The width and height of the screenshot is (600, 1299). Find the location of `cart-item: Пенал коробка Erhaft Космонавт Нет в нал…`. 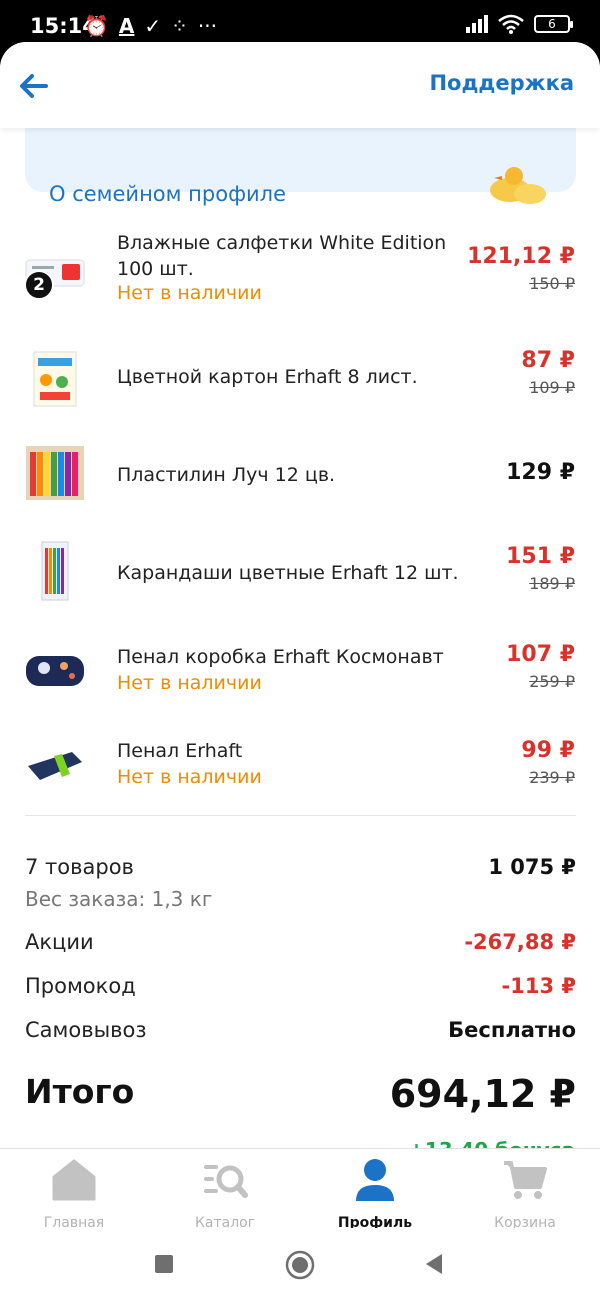

cart-item: Пенал коробка Erhaft Космонавт Нет в нал… is located at coordinates (300, 681).